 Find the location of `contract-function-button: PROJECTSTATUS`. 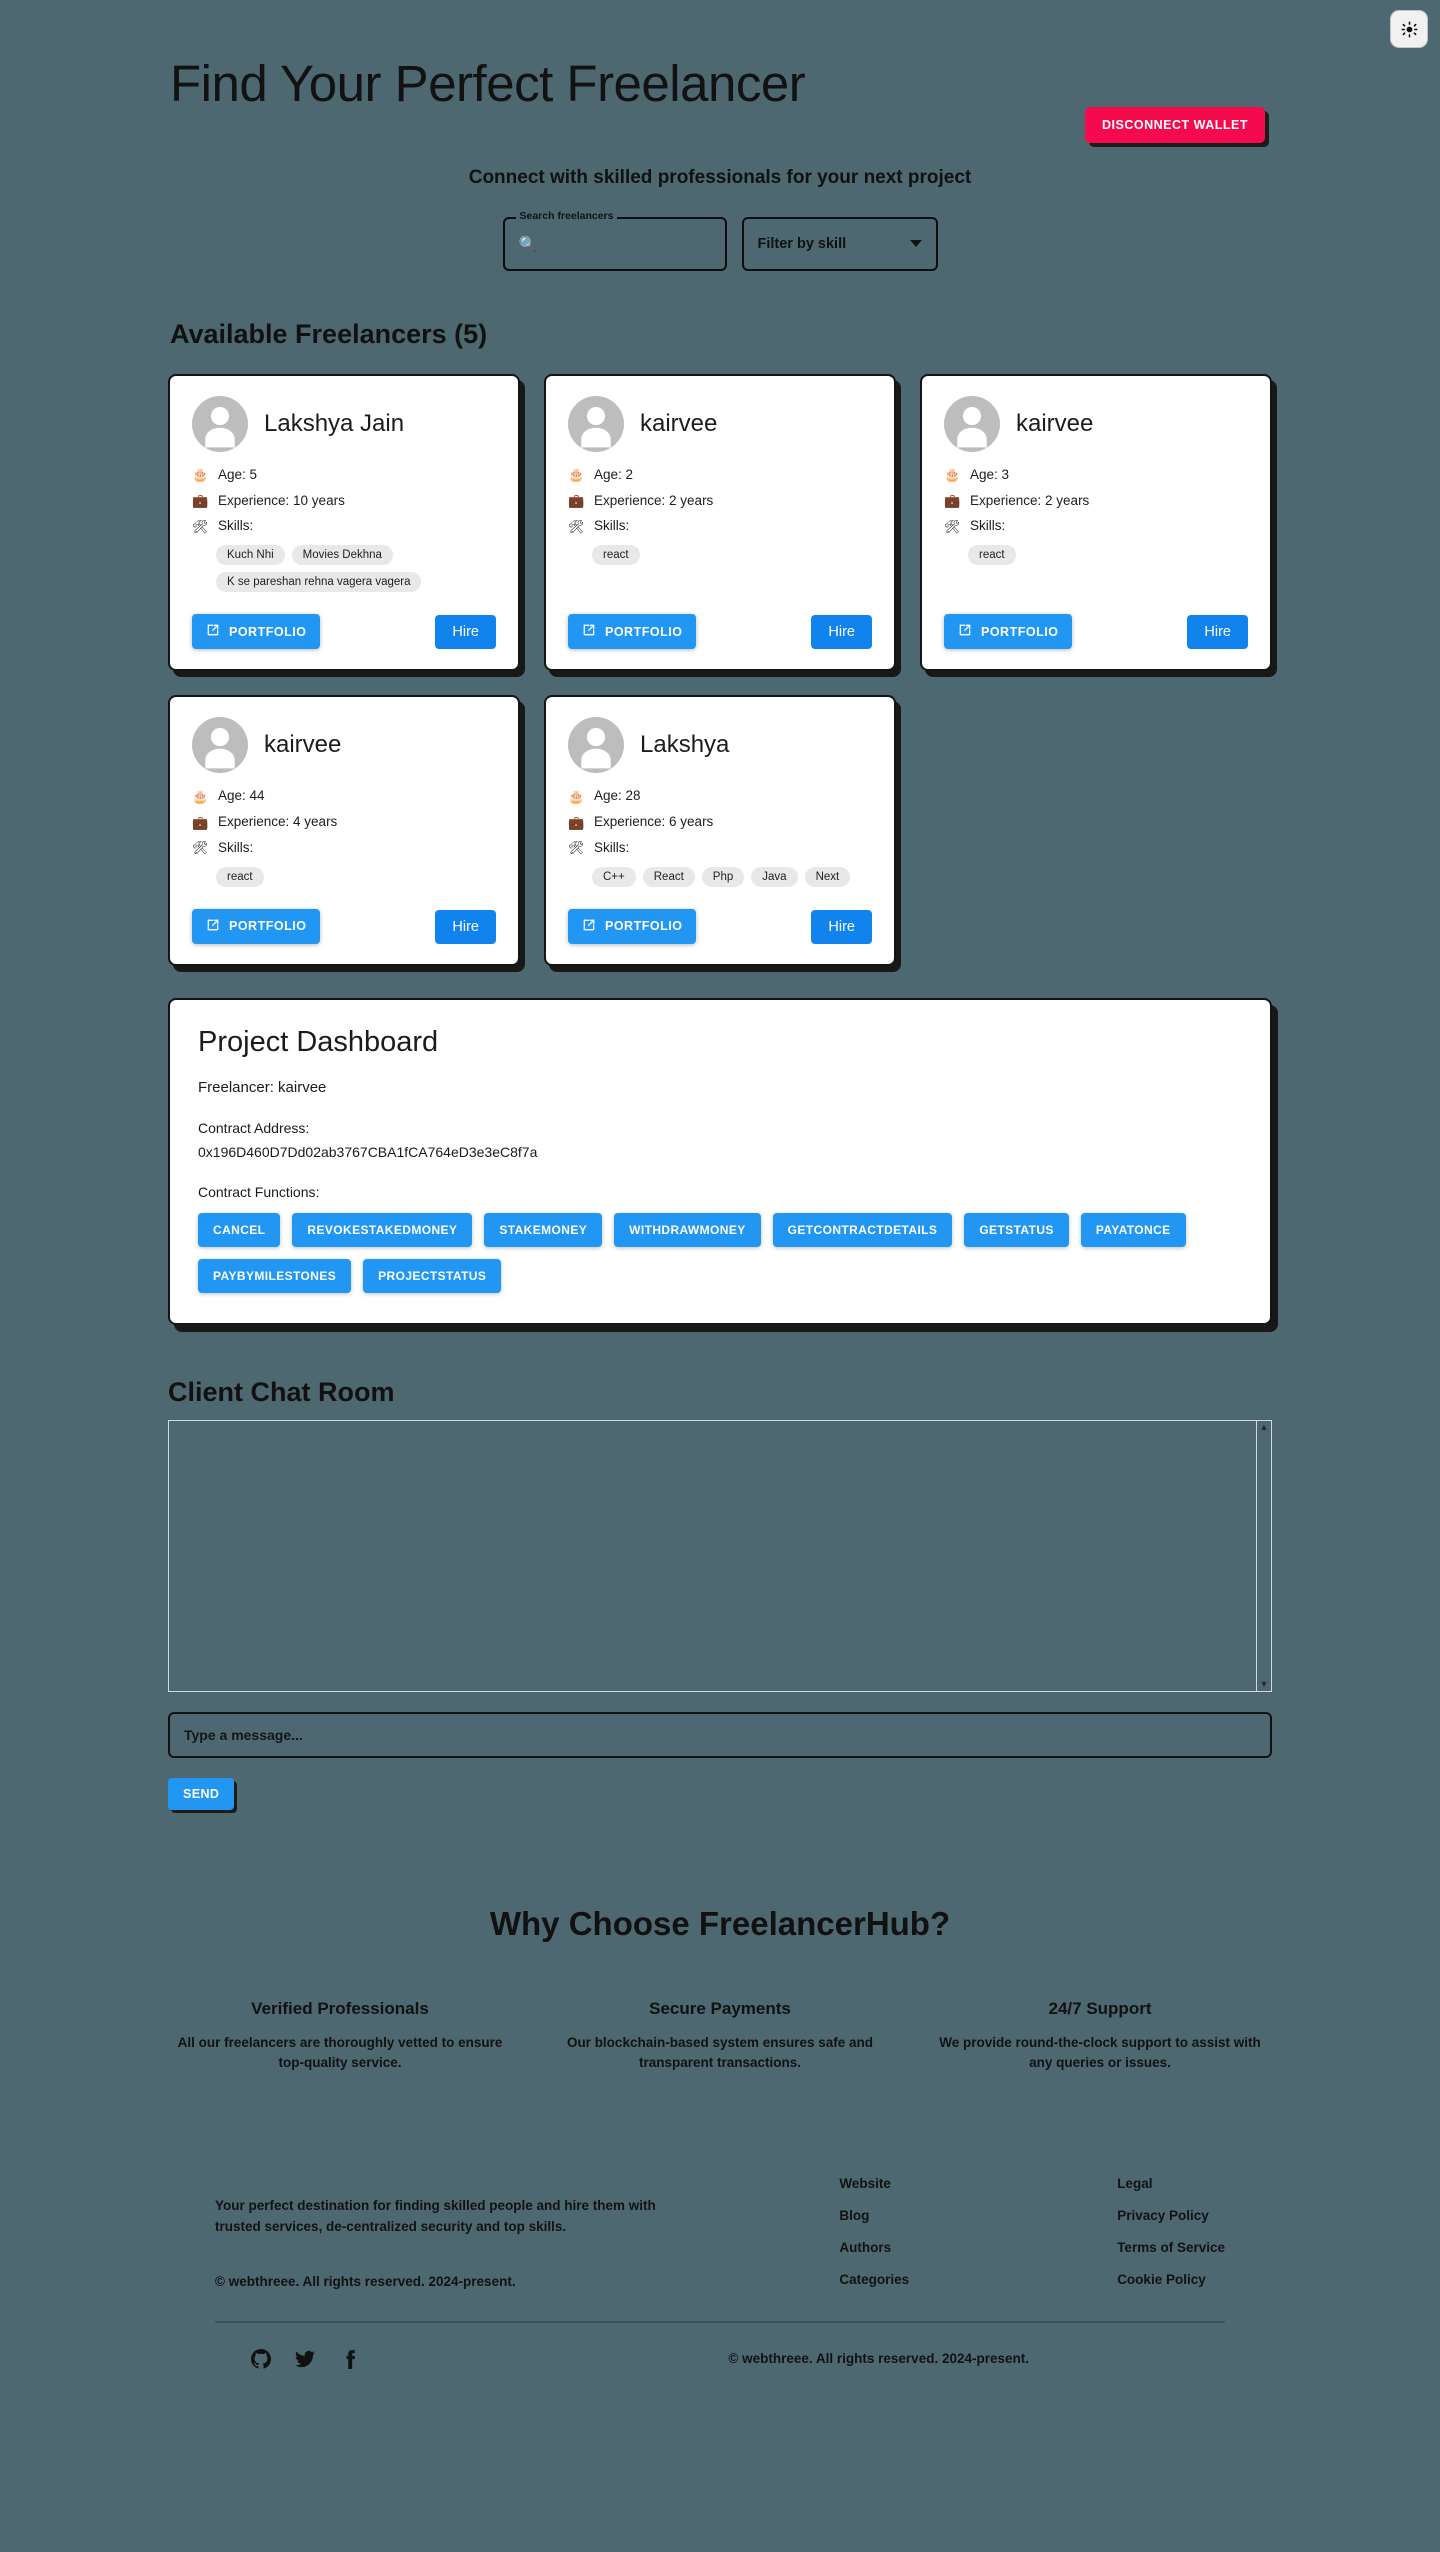

contract-function-button: PROJECTSTATUS is located at coordinates (432, 1275).